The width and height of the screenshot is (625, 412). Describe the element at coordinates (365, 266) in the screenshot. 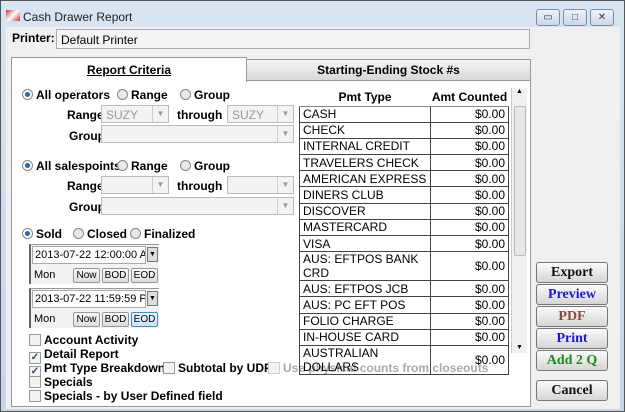

I see `pmt-type-cell: AUS: EFTPOS BANK CRD` at that location.